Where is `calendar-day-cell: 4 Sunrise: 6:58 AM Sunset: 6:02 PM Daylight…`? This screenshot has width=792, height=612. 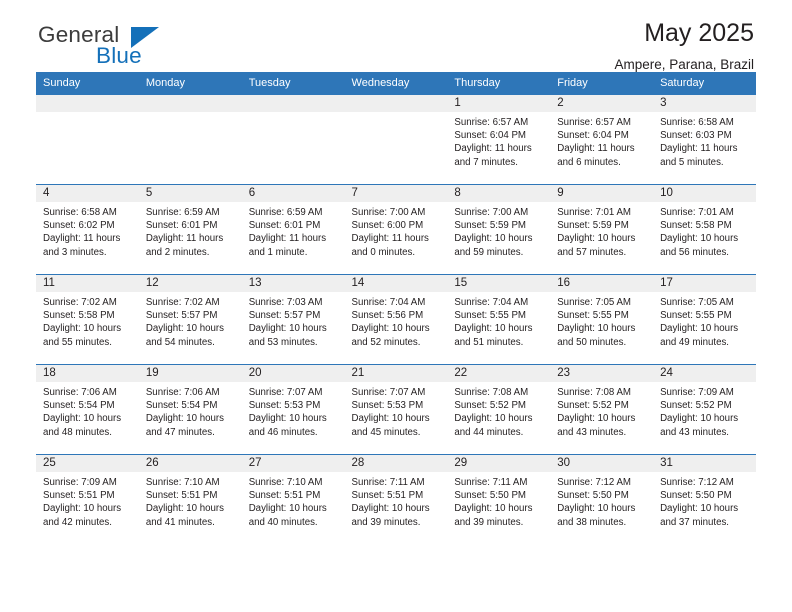 calendar-day-cell: 4 Sunrise: 6:58 AM Sunset: 6:02 PM Daylight… is located at coordinates (87, 229).